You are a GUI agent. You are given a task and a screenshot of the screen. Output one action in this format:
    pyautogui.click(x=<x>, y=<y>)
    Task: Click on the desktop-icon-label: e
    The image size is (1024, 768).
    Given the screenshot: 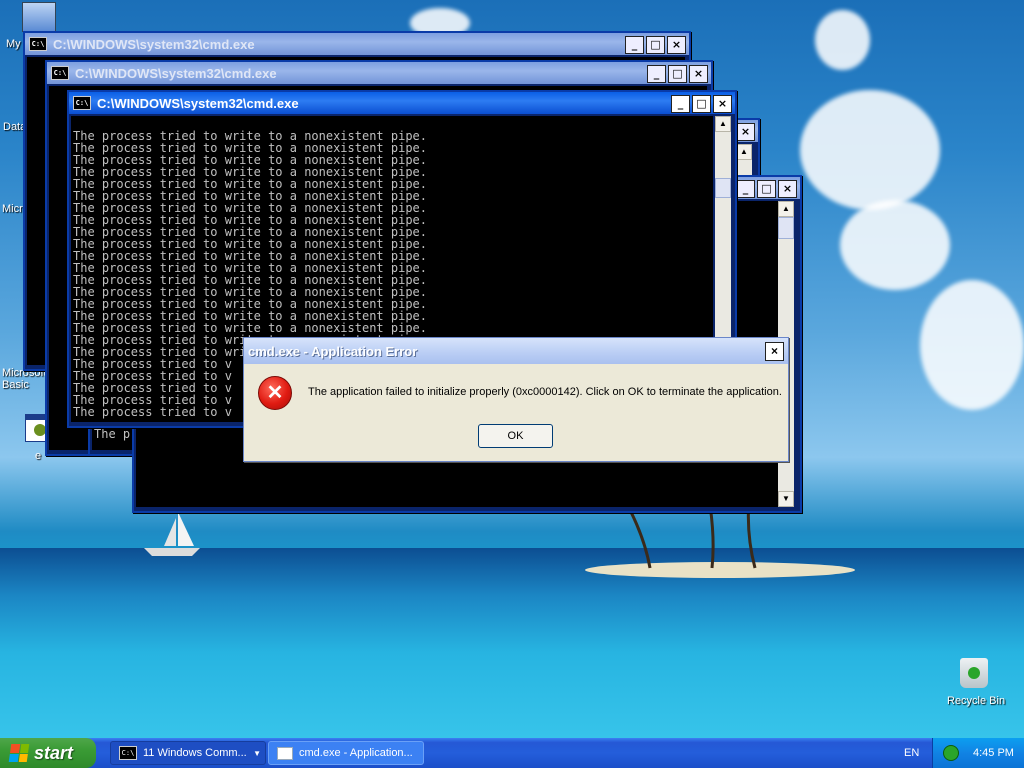 What is the action you would take?
    pyautogui.click(x=38, y=456)
    